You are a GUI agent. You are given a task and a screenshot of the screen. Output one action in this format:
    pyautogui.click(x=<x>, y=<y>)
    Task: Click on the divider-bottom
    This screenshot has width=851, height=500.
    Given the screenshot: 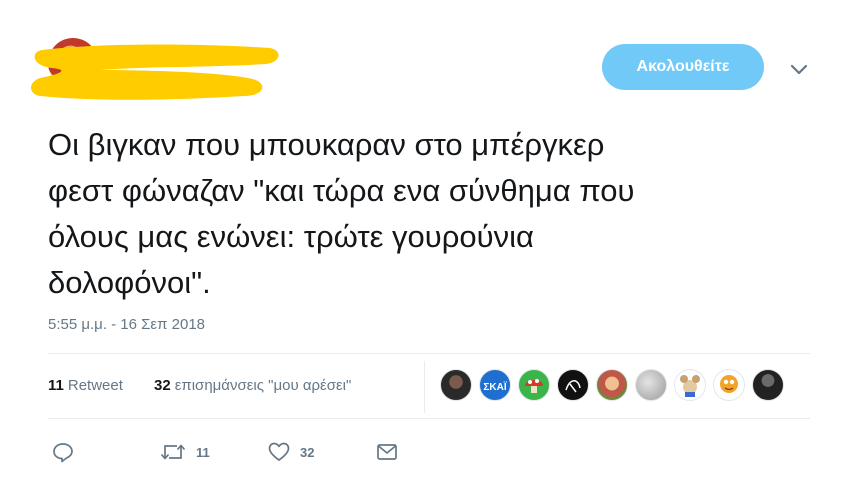 What is the action you would take?
    pyautogui.click(x=429, y=418)
    